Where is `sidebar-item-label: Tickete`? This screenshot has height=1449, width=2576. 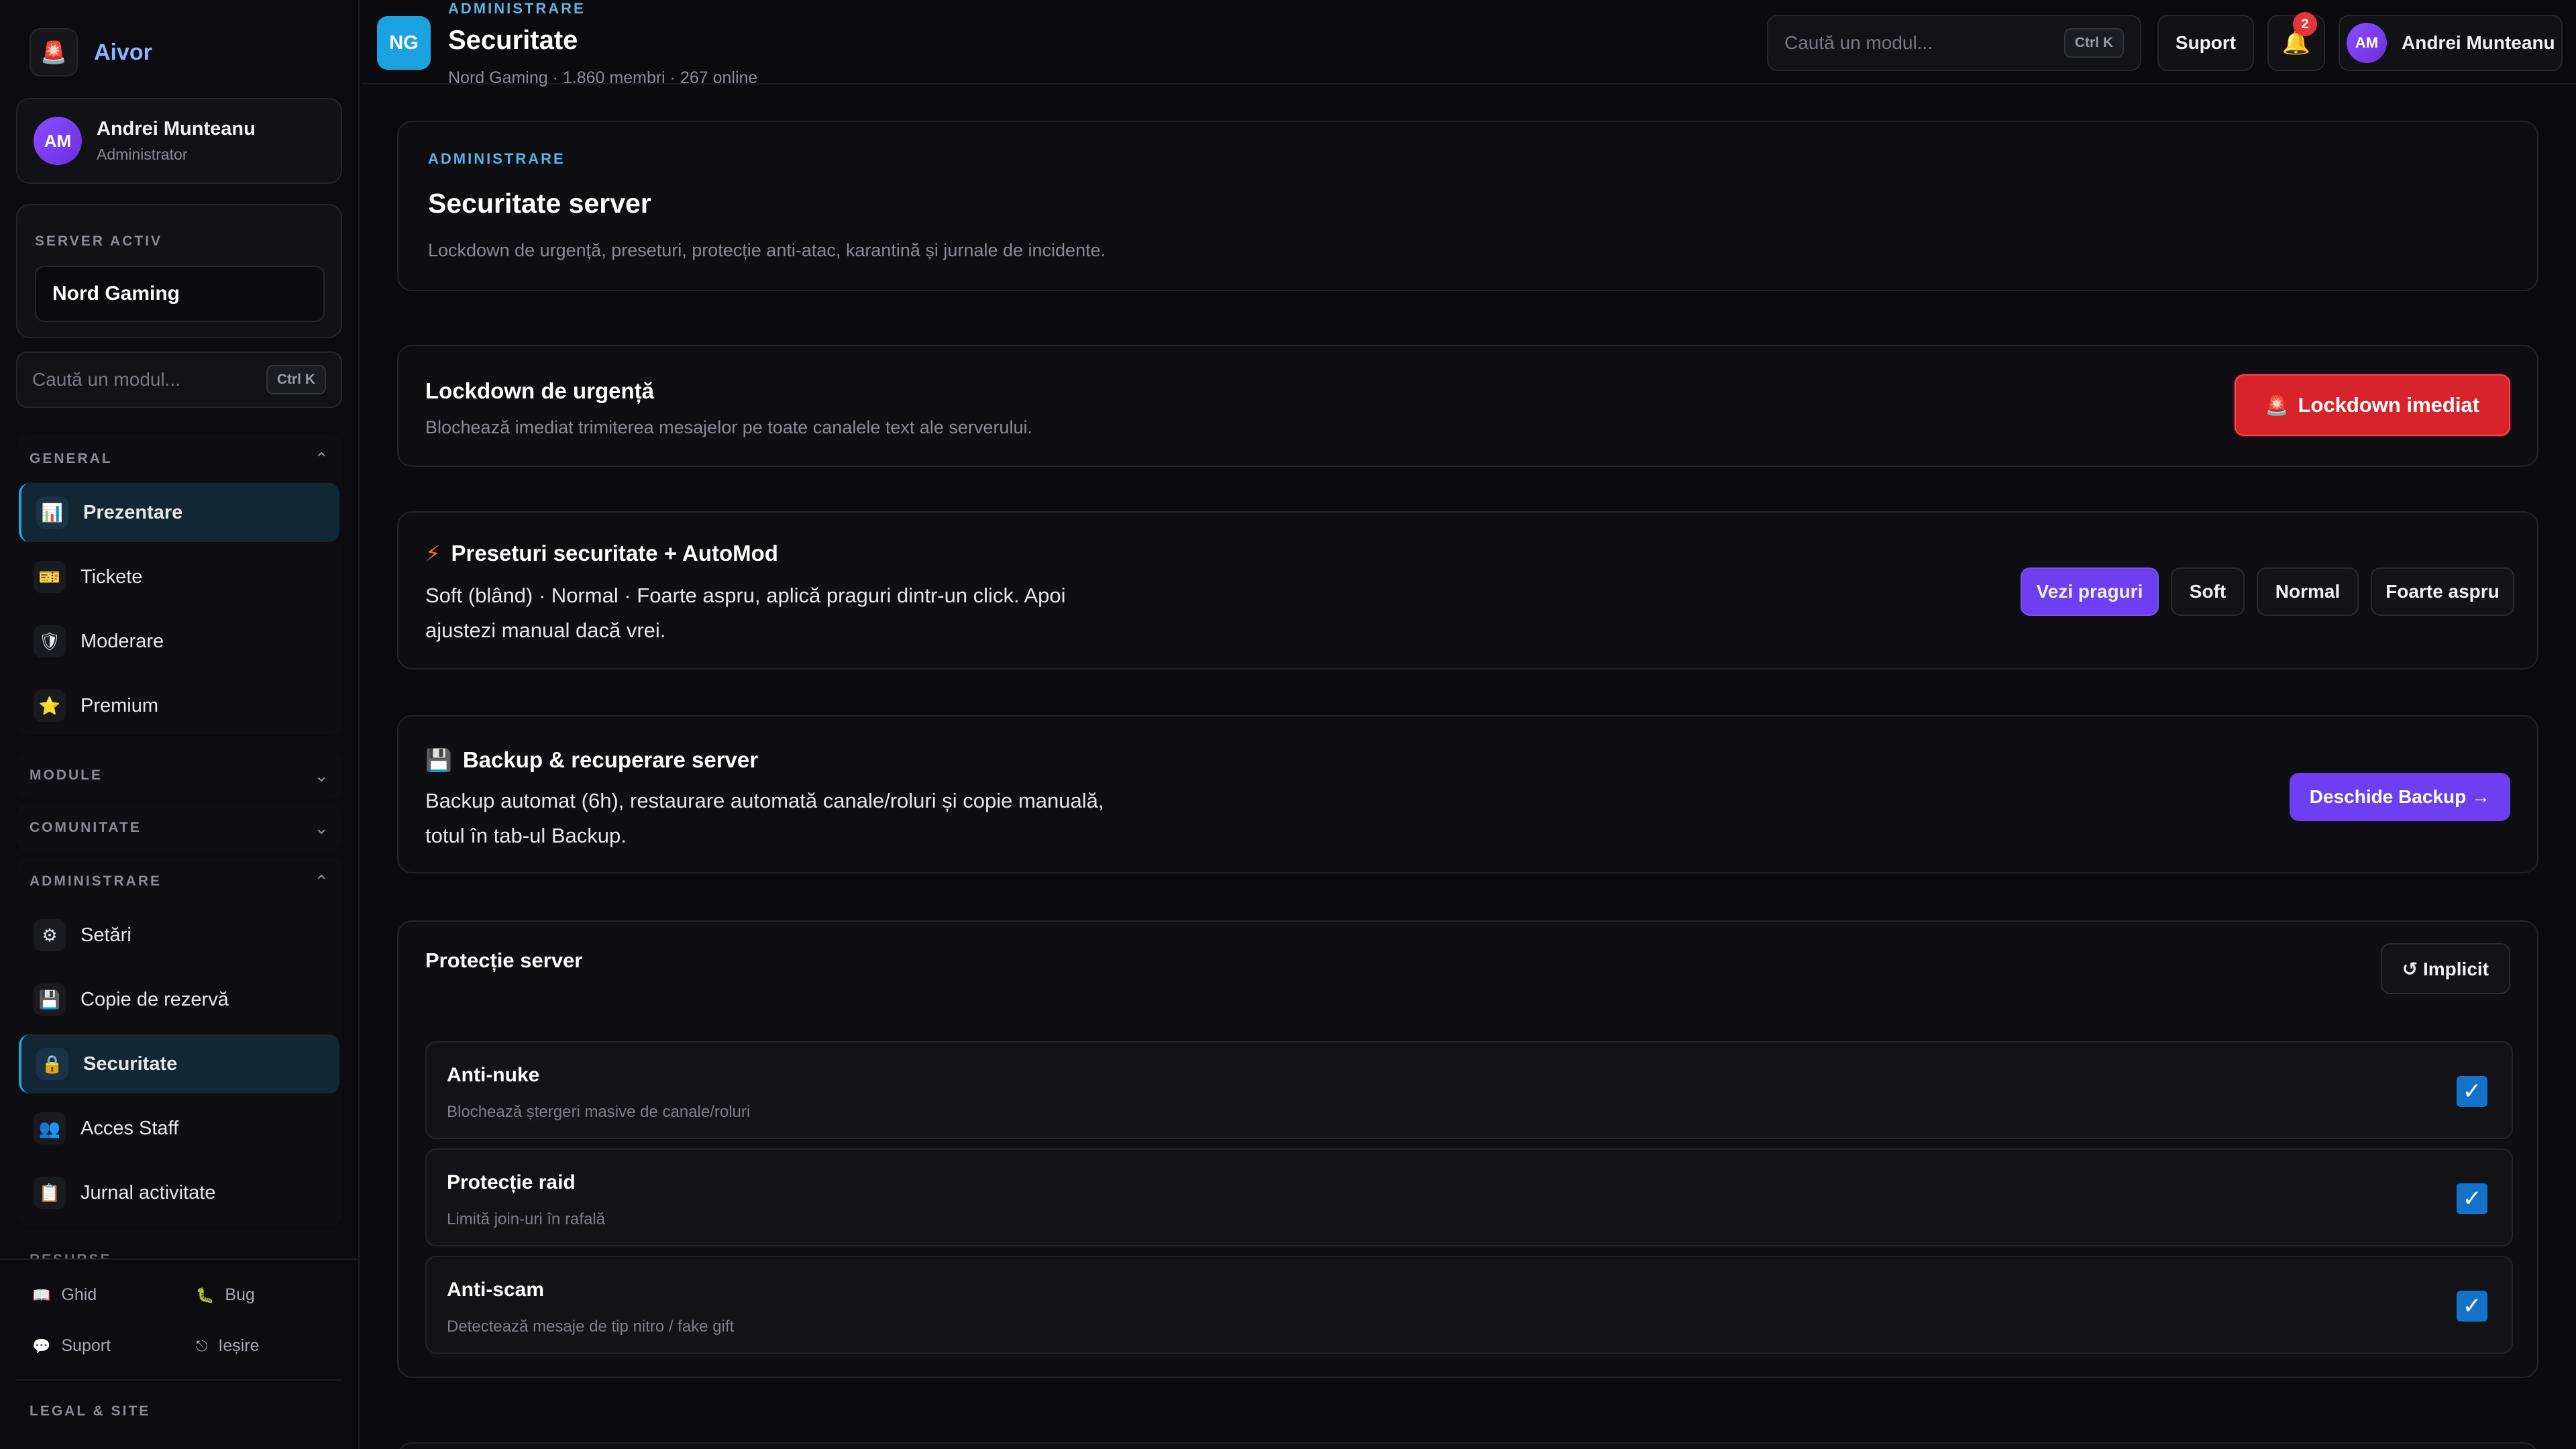
sidebar-item-label: Tickete is located at coordinates (111, 577).